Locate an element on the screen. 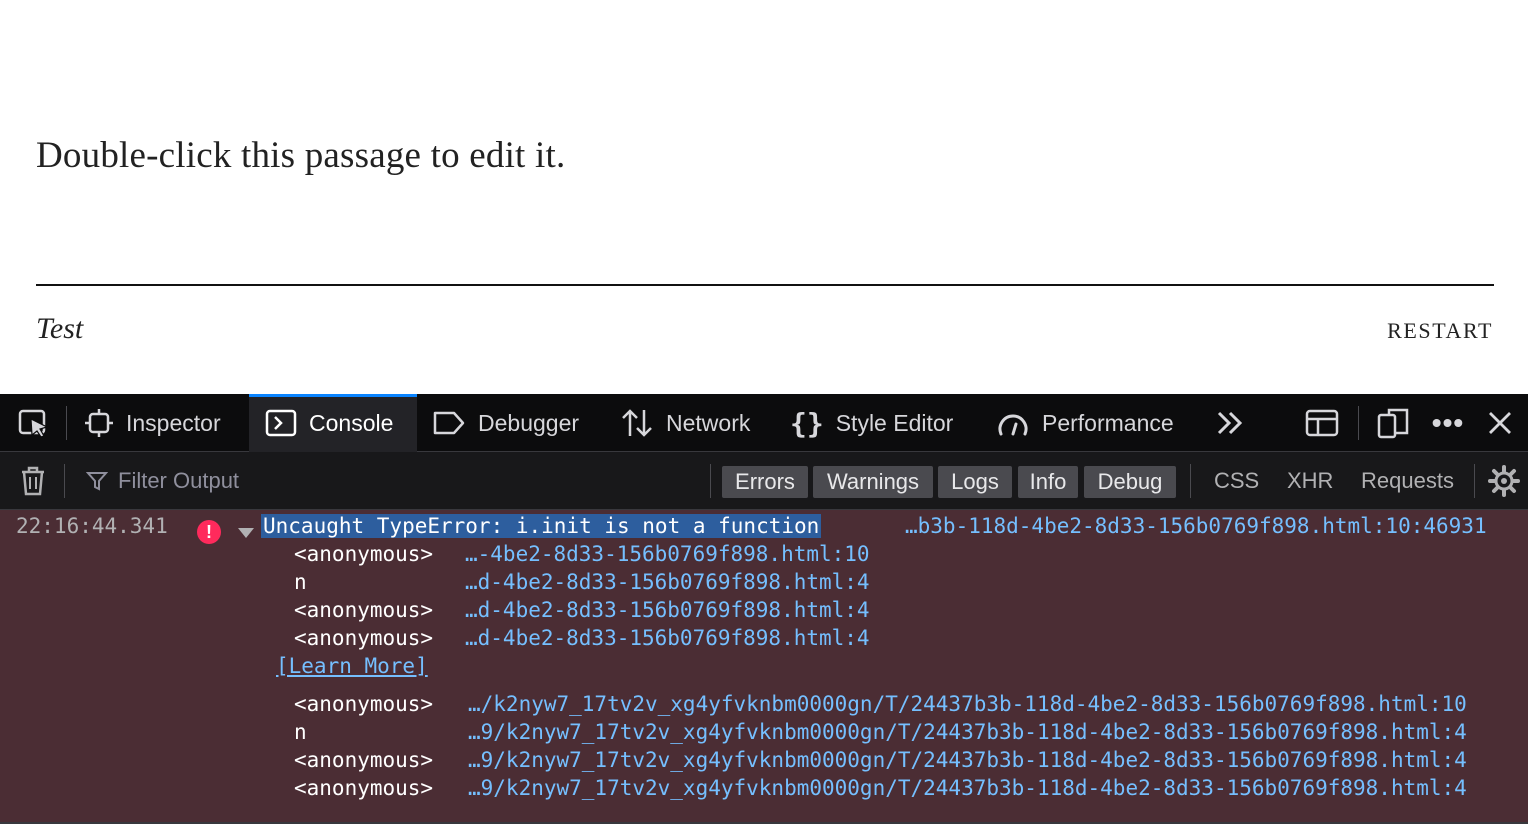 The height and width of the screenshot is (824, 1528). console-icon is located at coordinates (281, 423).